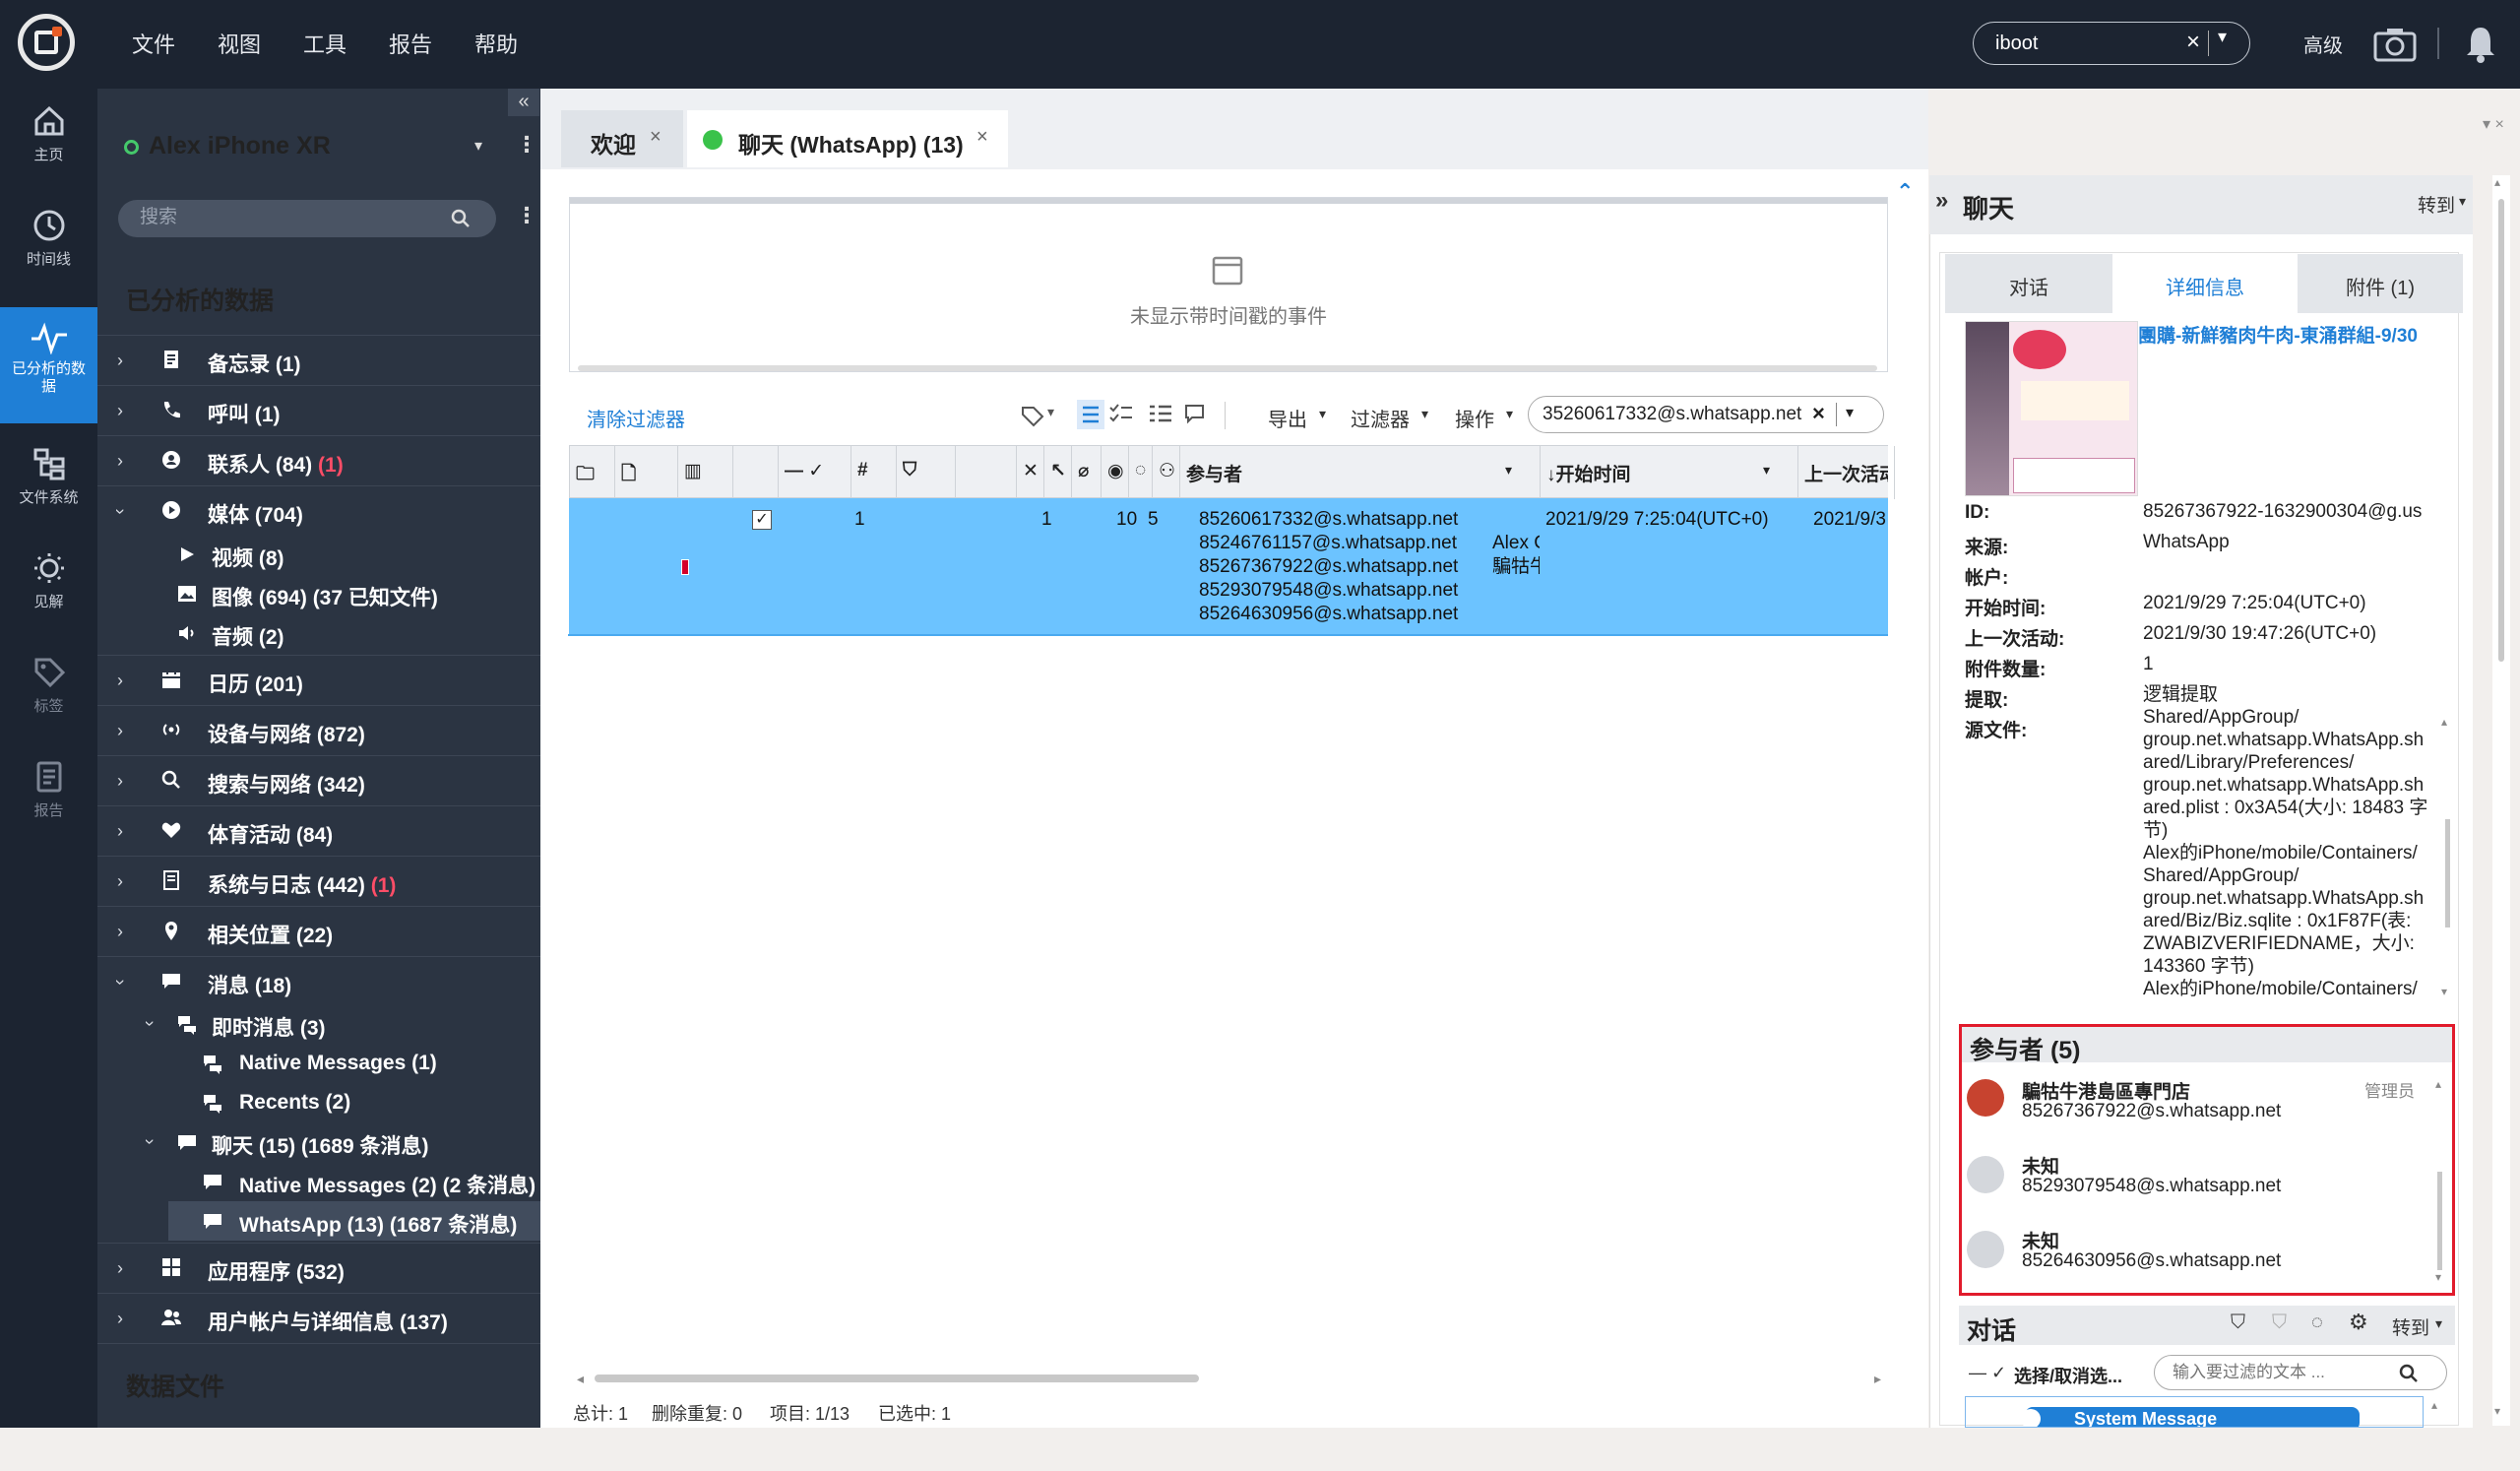 Image resolution: width=2520 pixels, height=1471 pixels. What do you see at coordinates (1287, 418) in the screenshot?
I see `export-menu: 导出` at bounding box center [1287, 418].